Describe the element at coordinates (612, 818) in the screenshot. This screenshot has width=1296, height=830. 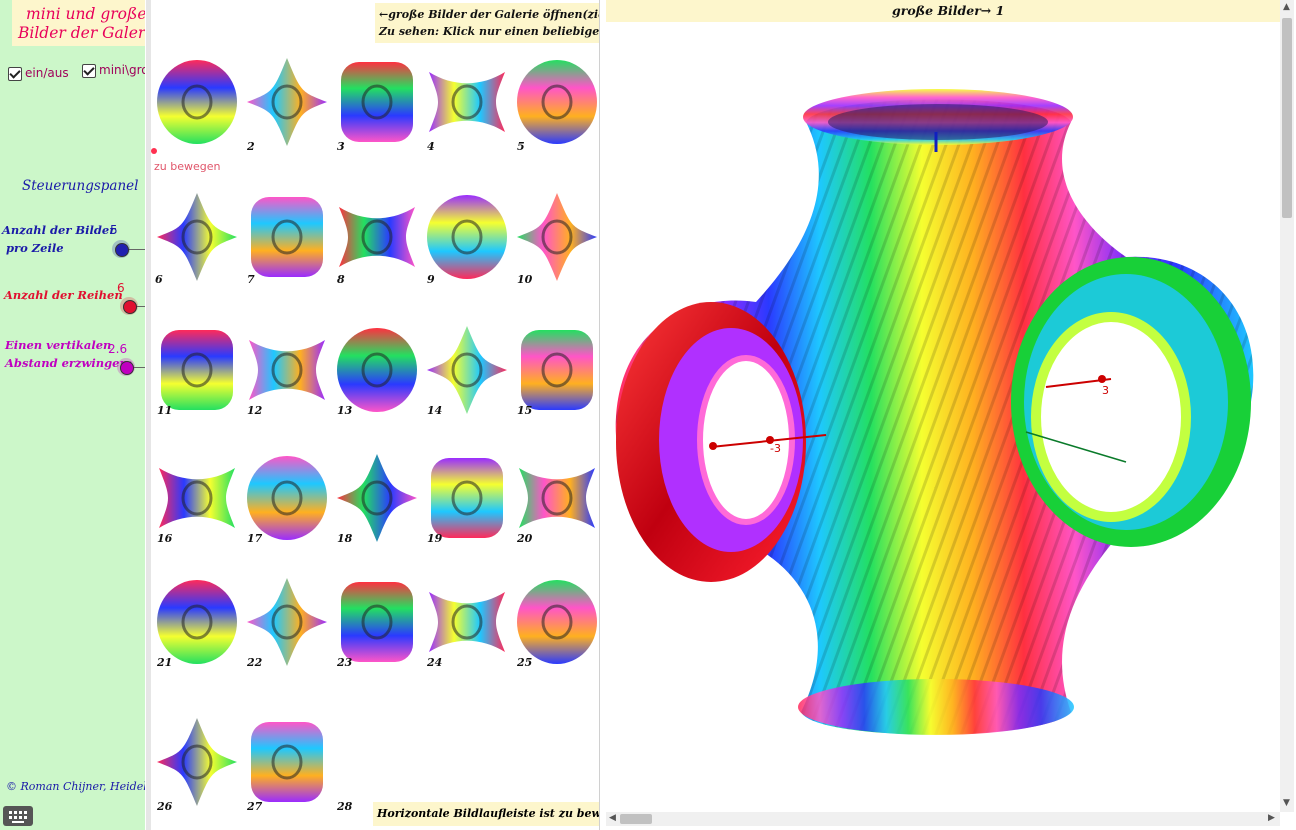
I see `scroll-left-arrow: ◀` at that location.